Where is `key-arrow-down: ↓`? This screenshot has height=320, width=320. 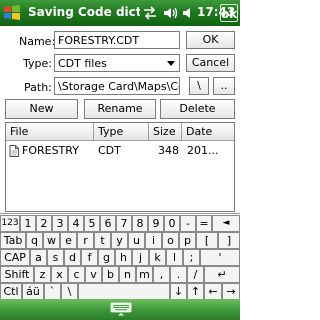
key-arrow-down: ↓ is located at coordinates (178, 291).